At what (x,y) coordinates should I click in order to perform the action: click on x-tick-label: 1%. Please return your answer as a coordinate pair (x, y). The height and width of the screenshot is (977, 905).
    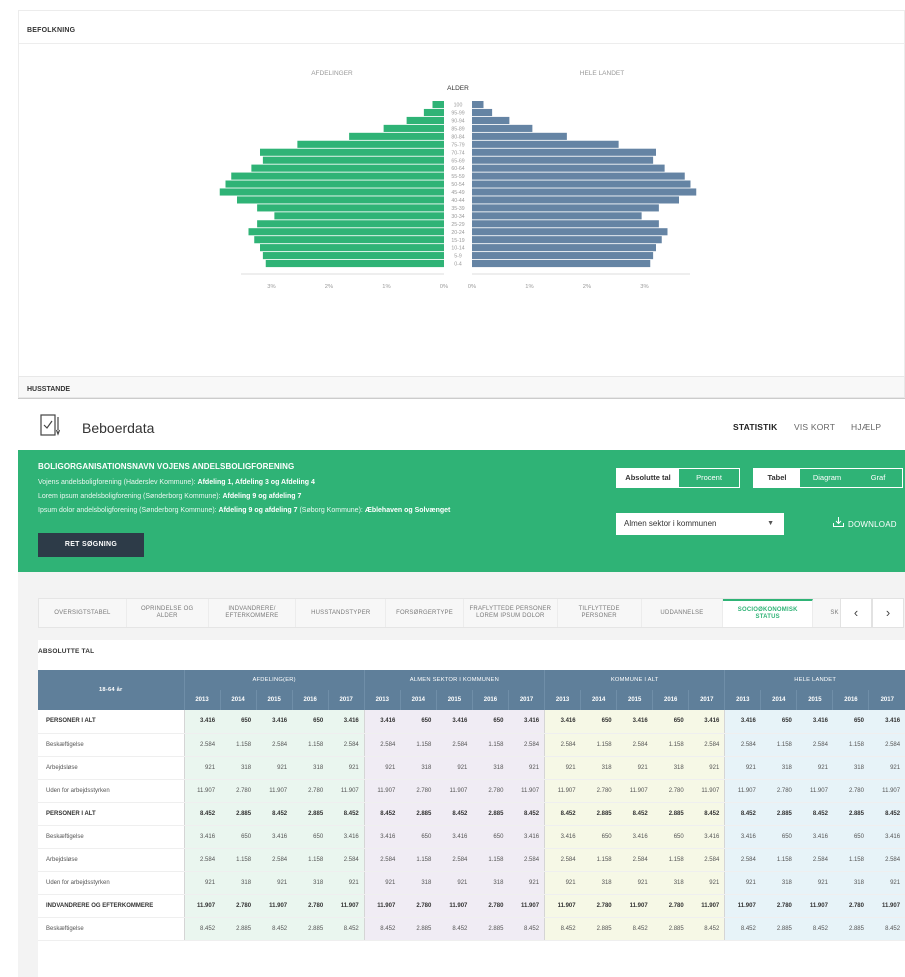
    Looking at the image, I should click on (386, 287).